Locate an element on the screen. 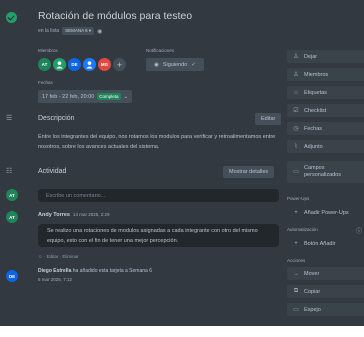 This screenshot has height=337, width=364. sidebar-button-checklist: ☑ Checklist is located at coordinates (325, 110).